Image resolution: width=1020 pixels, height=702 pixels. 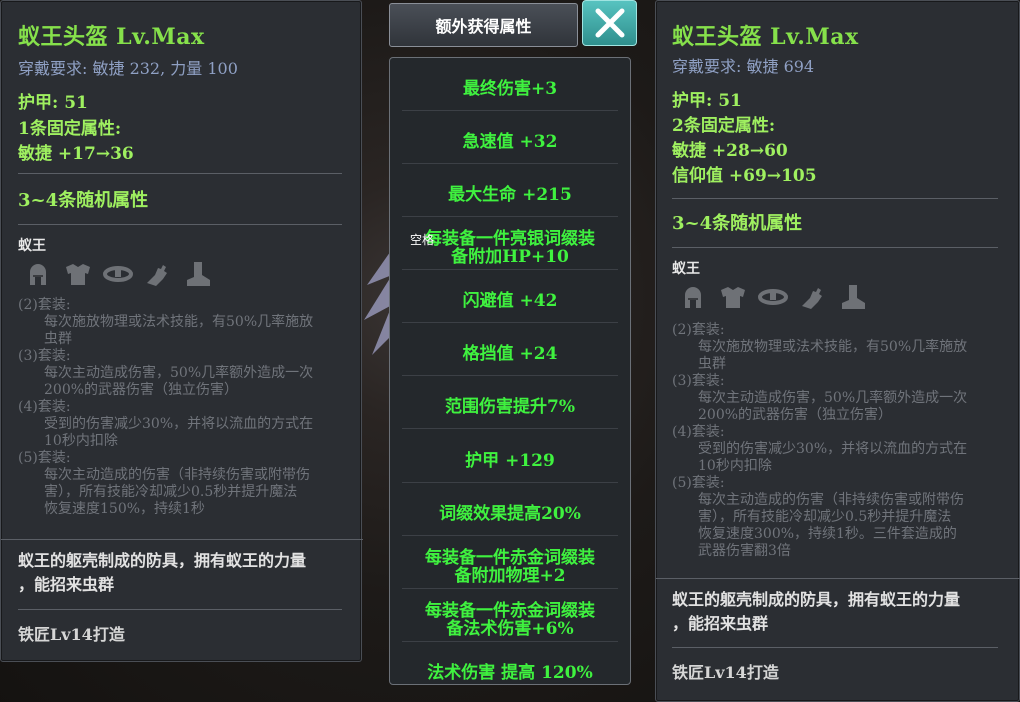 I want to click on extra-attr-item: 最大生命 +215, so click(x=510, y=195).